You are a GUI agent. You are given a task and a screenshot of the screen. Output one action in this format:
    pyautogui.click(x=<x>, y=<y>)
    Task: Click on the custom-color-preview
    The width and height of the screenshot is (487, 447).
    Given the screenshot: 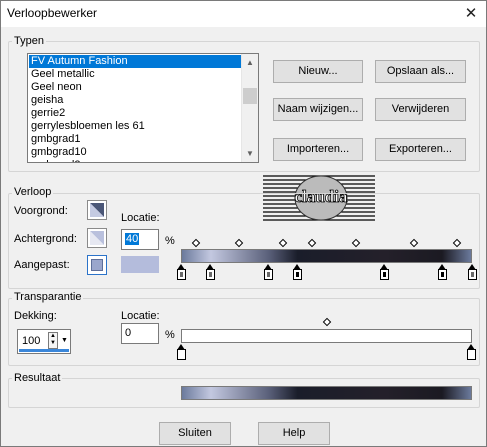 What is the action you would take?
    pyautogui.click(x=140, y=264)
    